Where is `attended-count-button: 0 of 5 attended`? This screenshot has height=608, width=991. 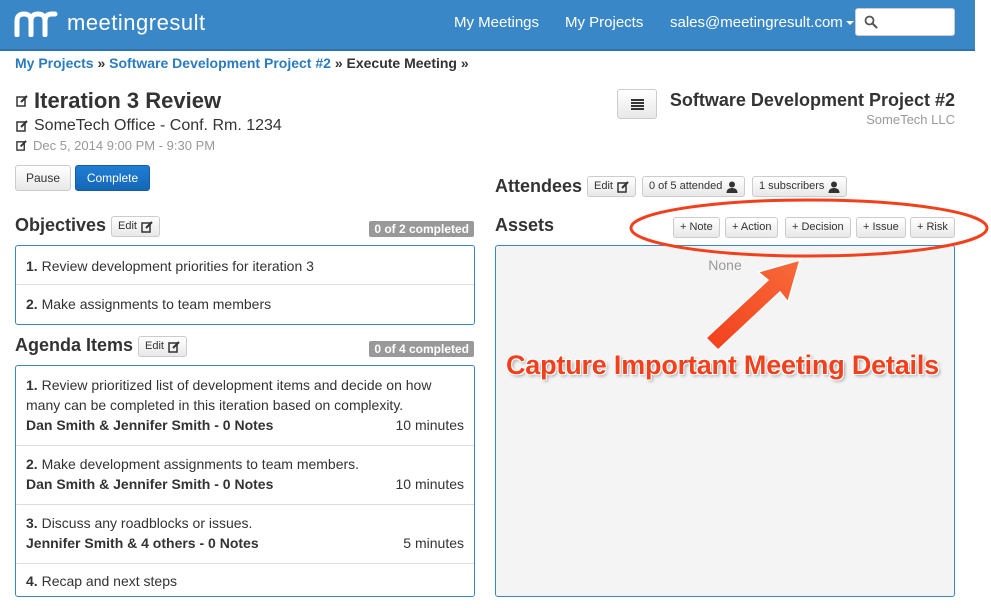
attended-count-button: 0 of 5 attended is located at coordinates (694, 186).